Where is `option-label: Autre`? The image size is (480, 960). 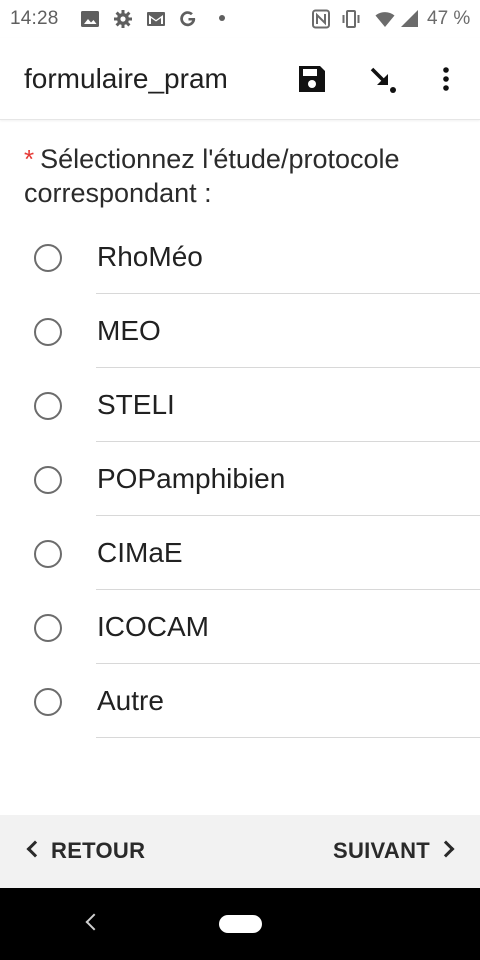
option-label: Autre is located at coordinates (130, 700).